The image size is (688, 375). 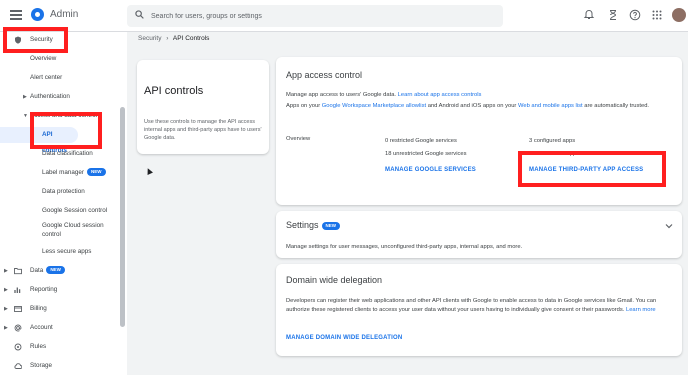 I want to click on sidebar-item-alert-center: Alert center, so click(x=60, y=78).